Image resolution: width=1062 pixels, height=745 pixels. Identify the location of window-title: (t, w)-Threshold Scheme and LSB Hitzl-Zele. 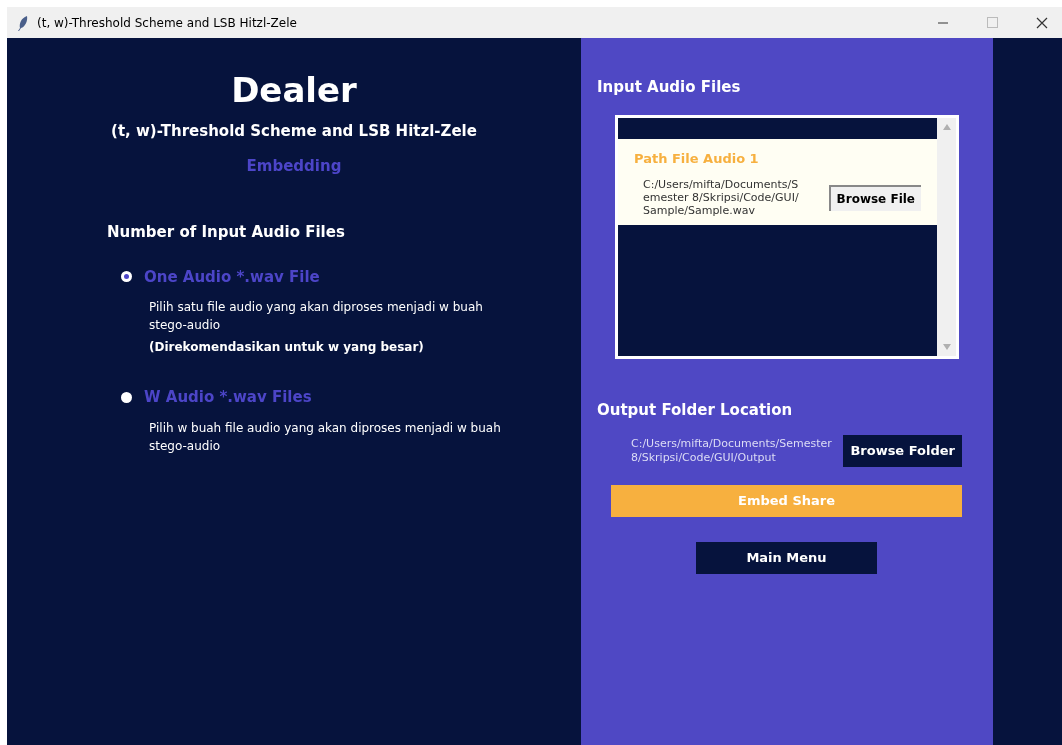
(167, 23).